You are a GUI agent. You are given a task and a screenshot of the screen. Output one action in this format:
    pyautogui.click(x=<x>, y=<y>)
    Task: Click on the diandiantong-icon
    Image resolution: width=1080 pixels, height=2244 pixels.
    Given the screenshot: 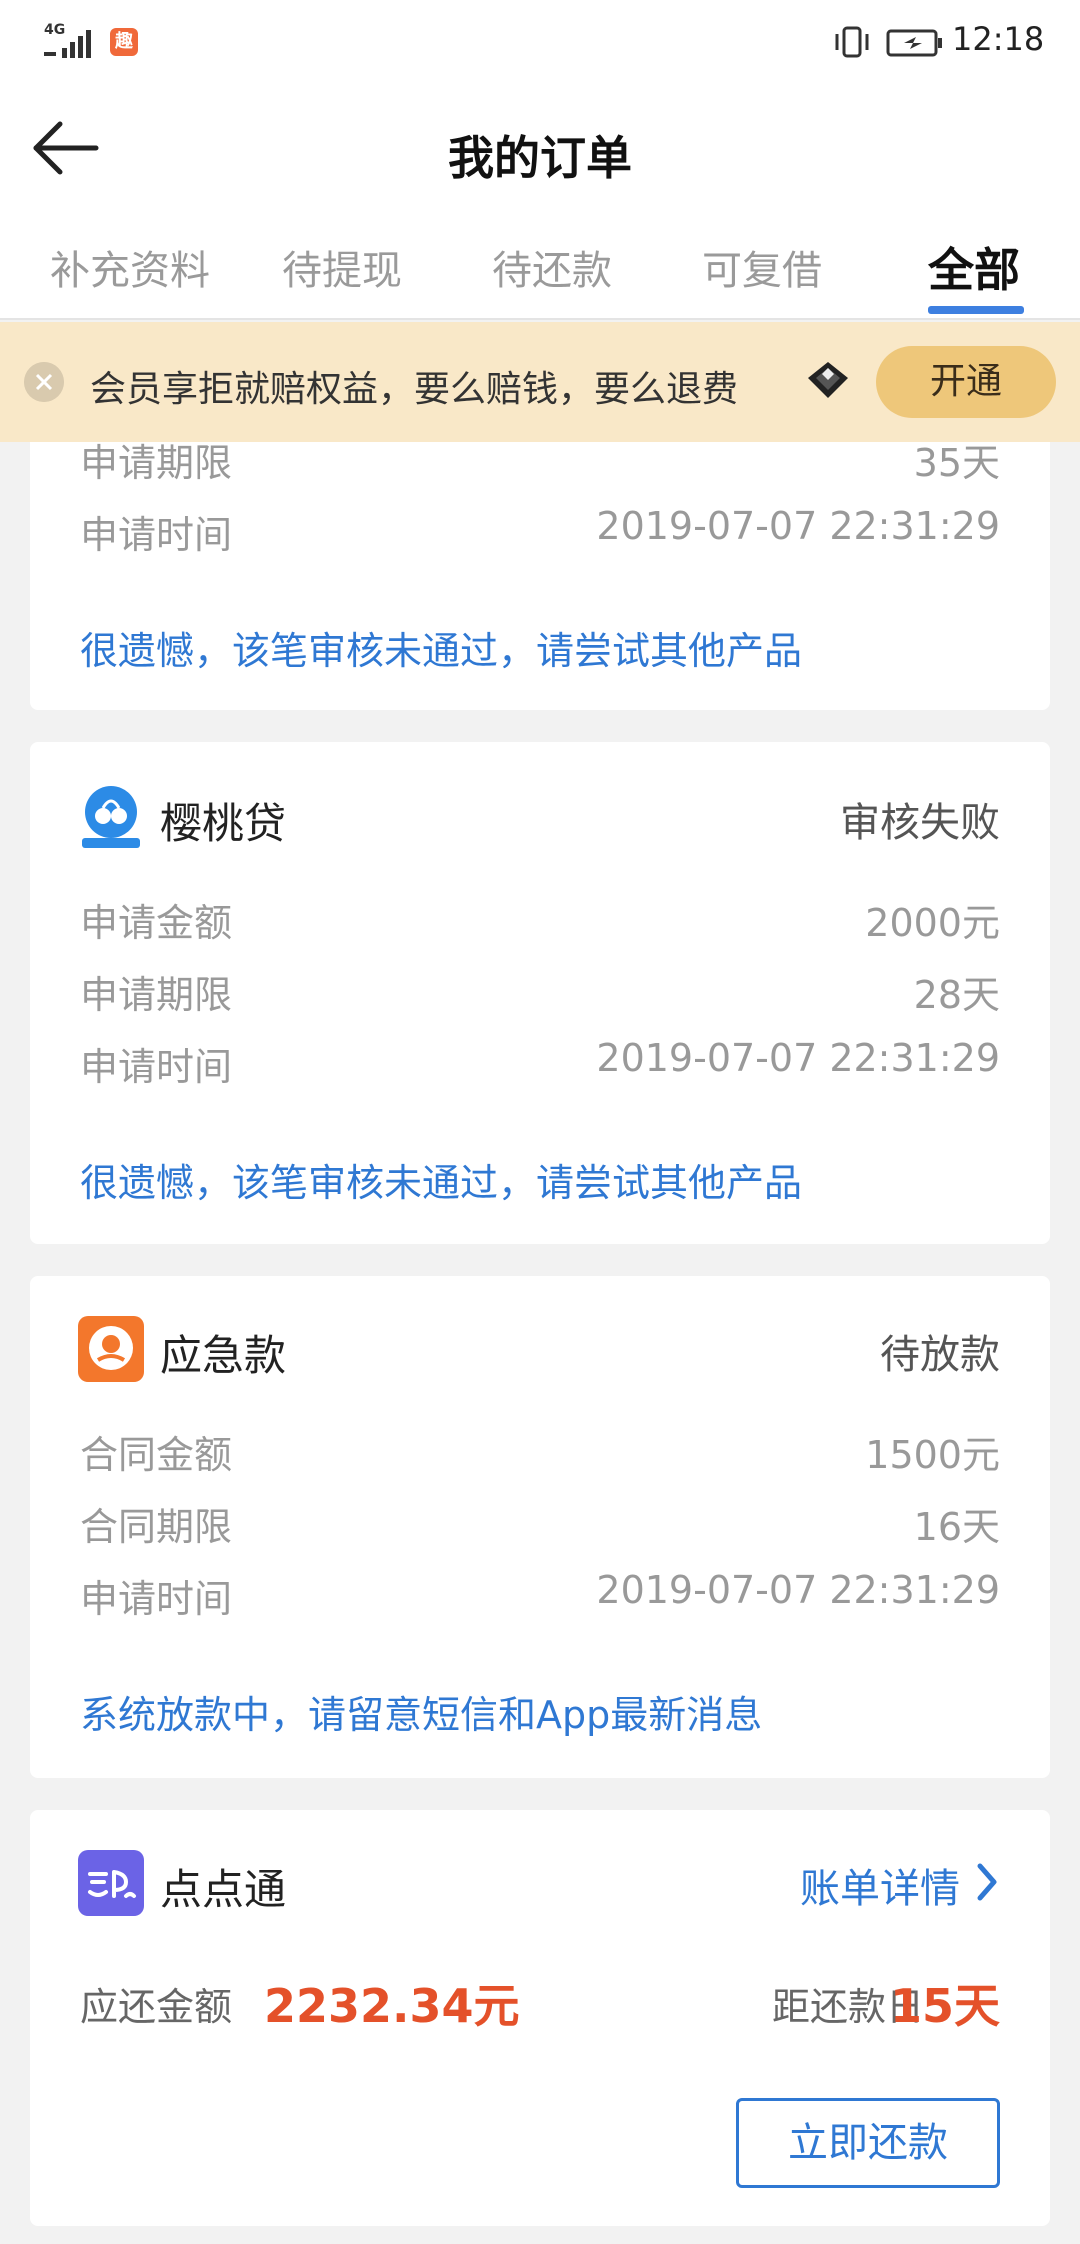 What is the action you would take?
    pyautogui.click(x=111, y=1883)
    